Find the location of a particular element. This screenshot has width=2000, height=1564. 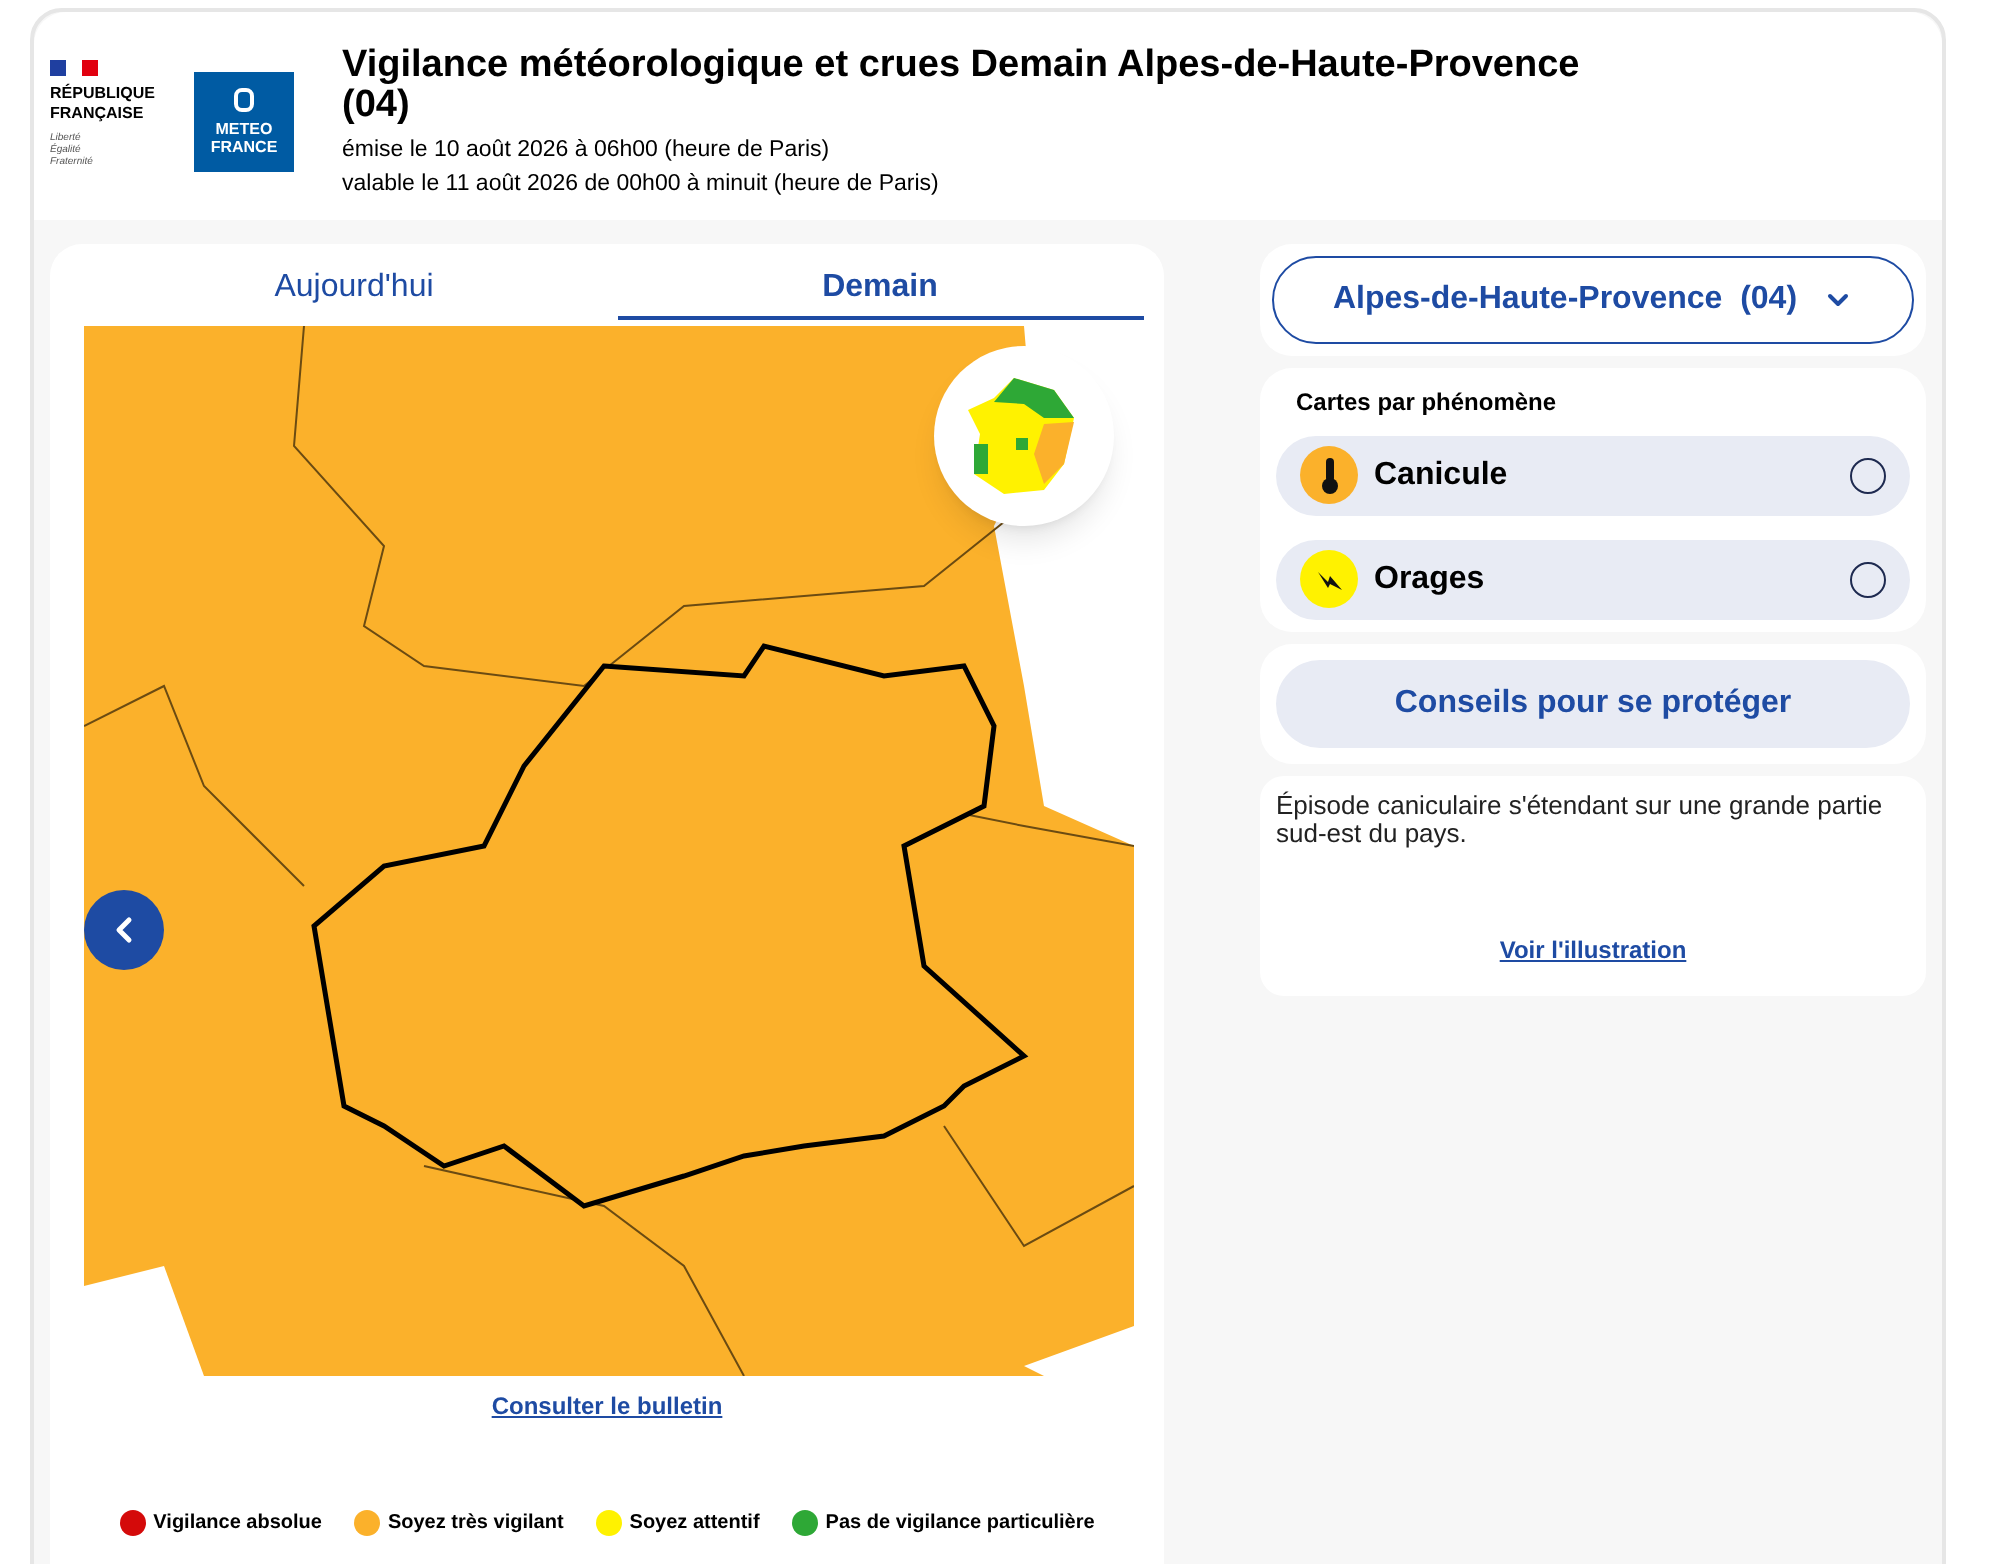

flag-icon is located at coordinates (74, 68).